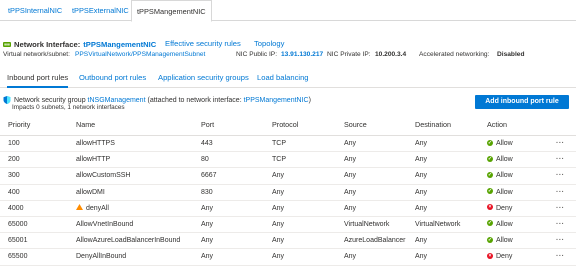 The image size is (576, 266). Describe the element at coordinates (119, 44) in the screenshot. I see `network-interface-name-link: tPPSMangementNIC` at that location.